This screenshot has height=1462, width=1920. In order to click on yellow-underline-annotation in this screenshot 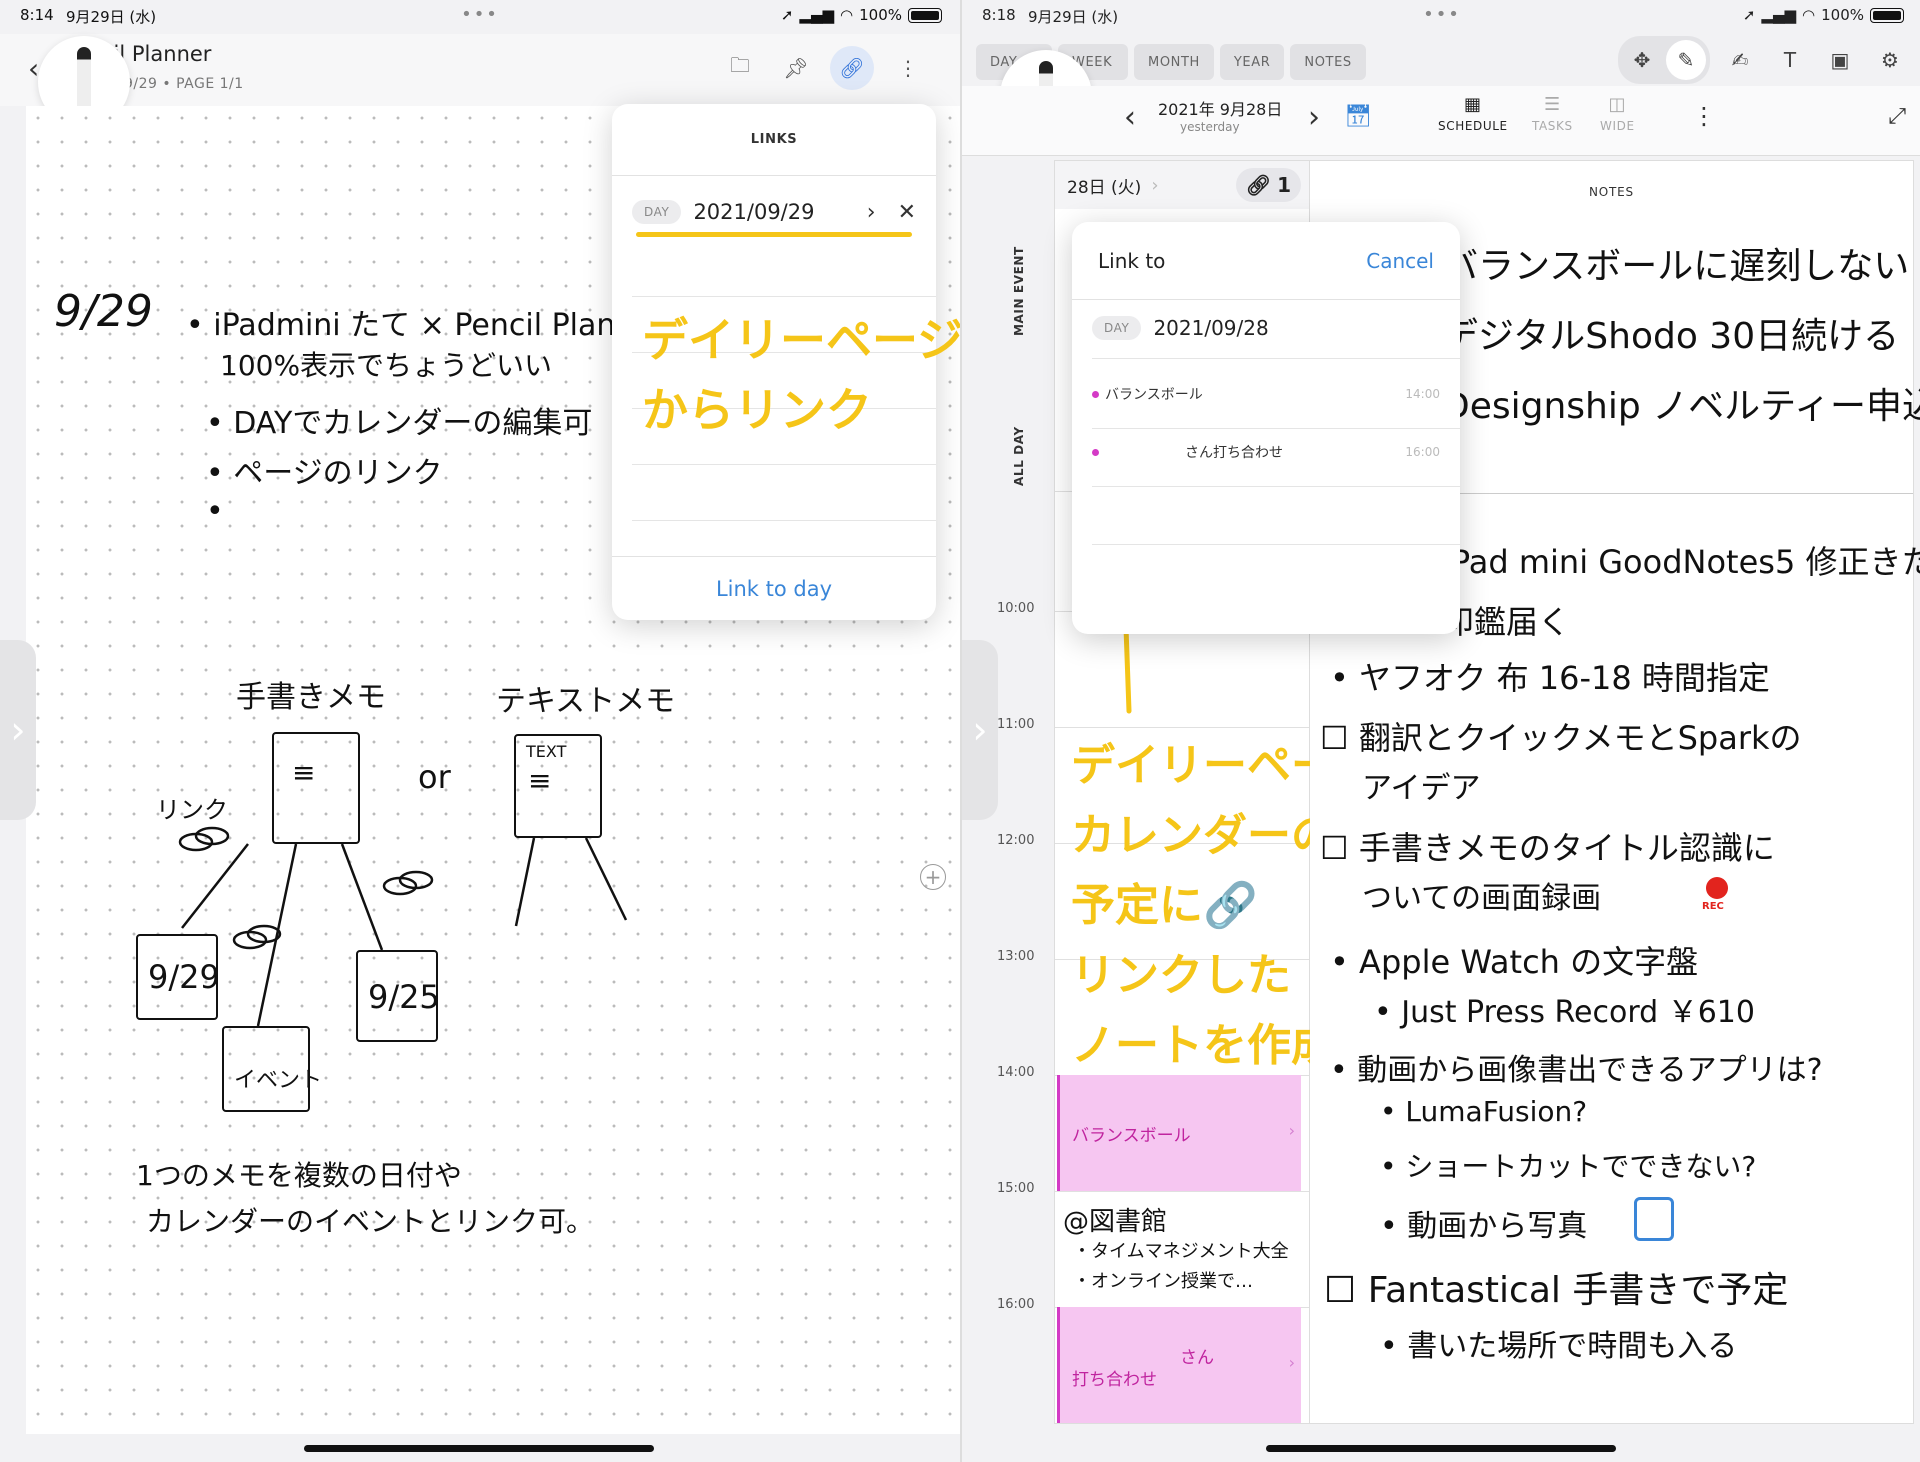, I will do `click(774, 234)`.